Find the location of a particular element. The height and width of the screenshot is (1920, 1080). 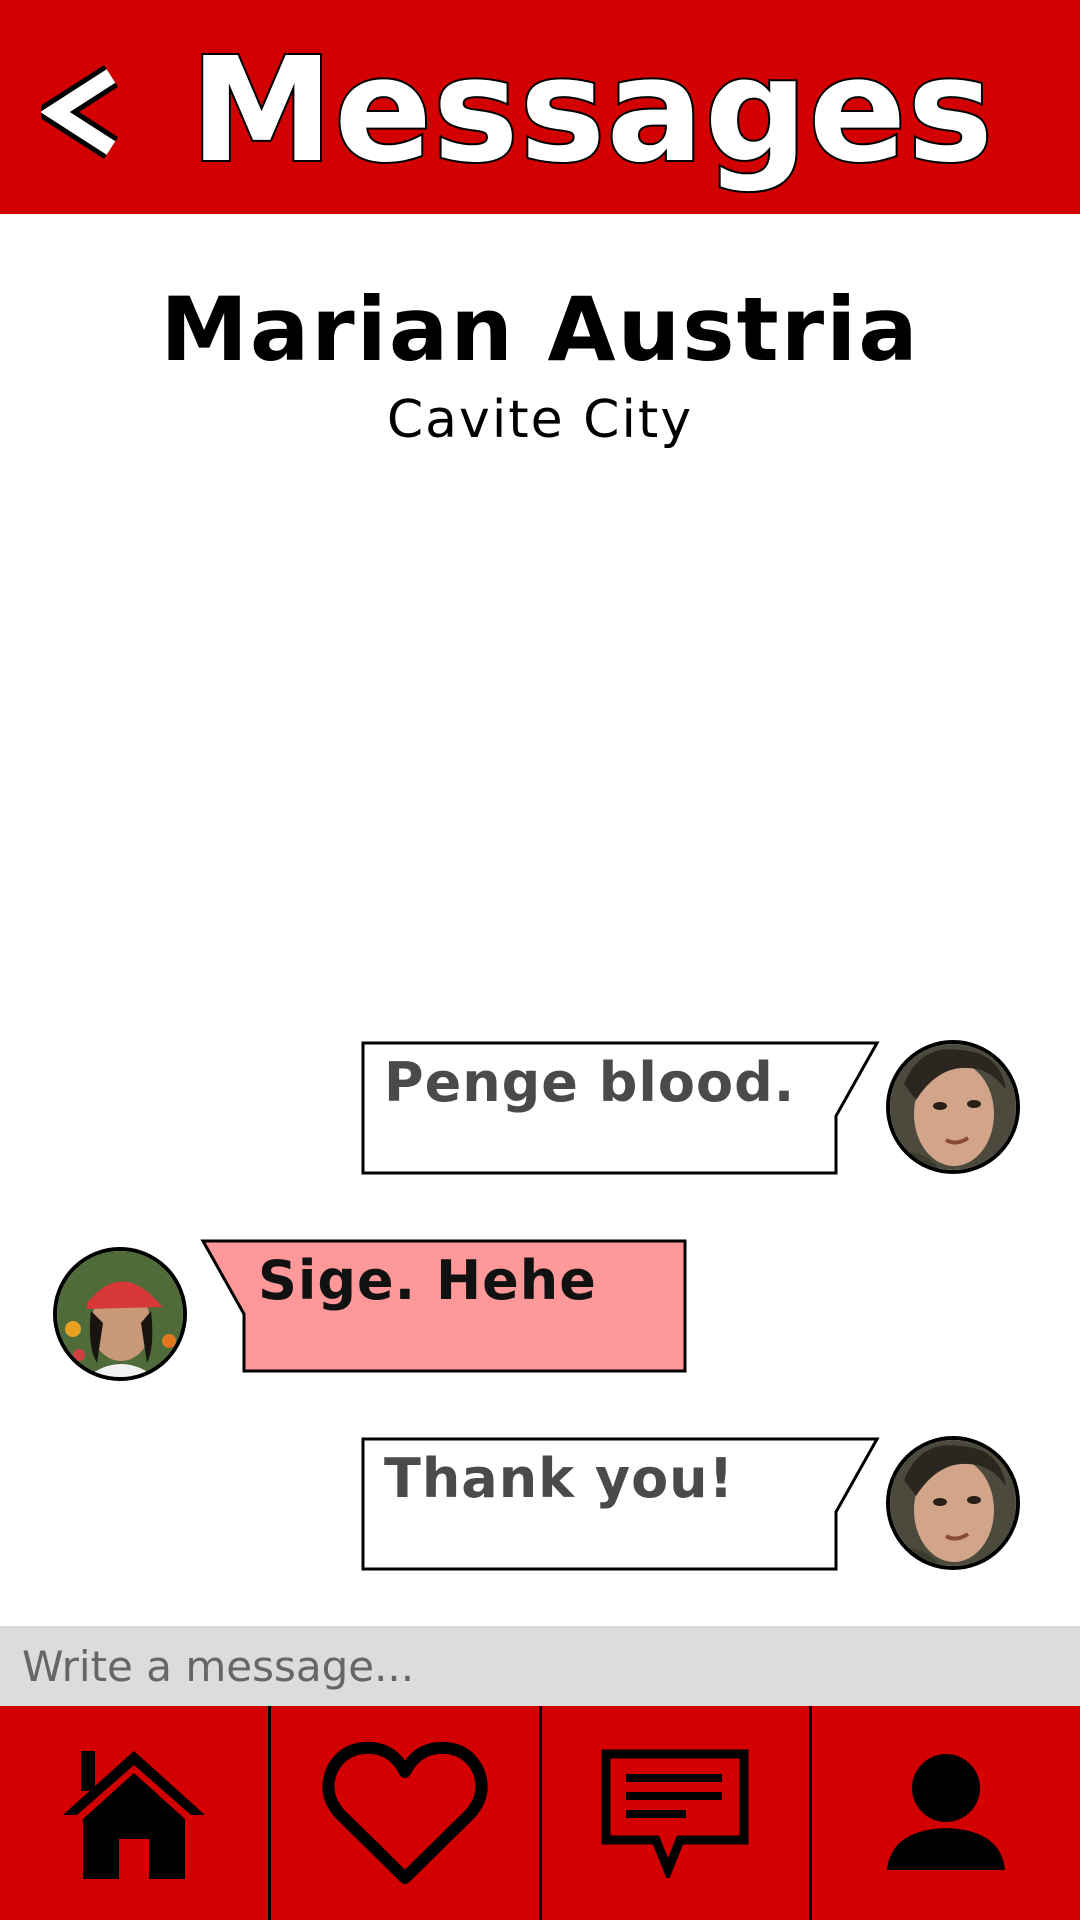

message-text: Sige. Hehe is located at coordinates (427, 1280).